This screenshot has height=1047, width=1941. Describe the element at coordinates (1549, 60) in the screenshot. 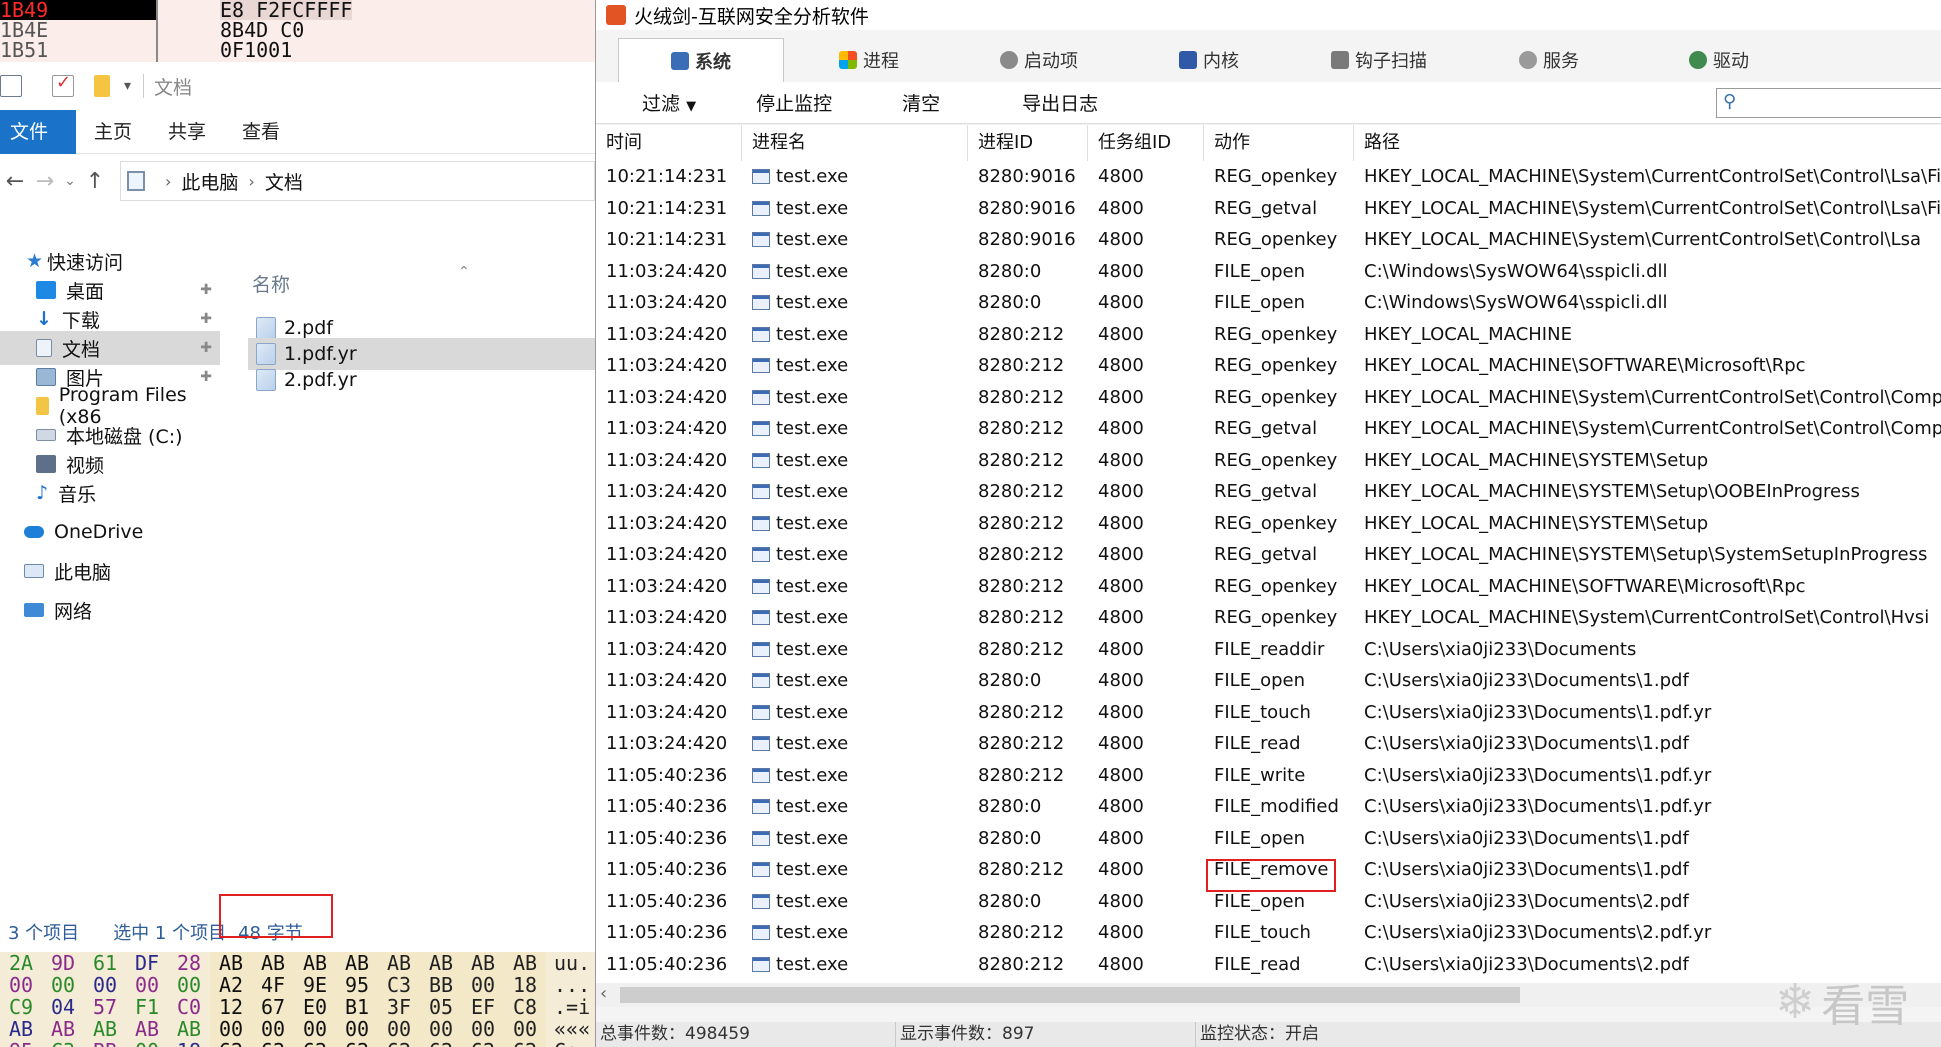

I see `tab-services: 服务` at that location.